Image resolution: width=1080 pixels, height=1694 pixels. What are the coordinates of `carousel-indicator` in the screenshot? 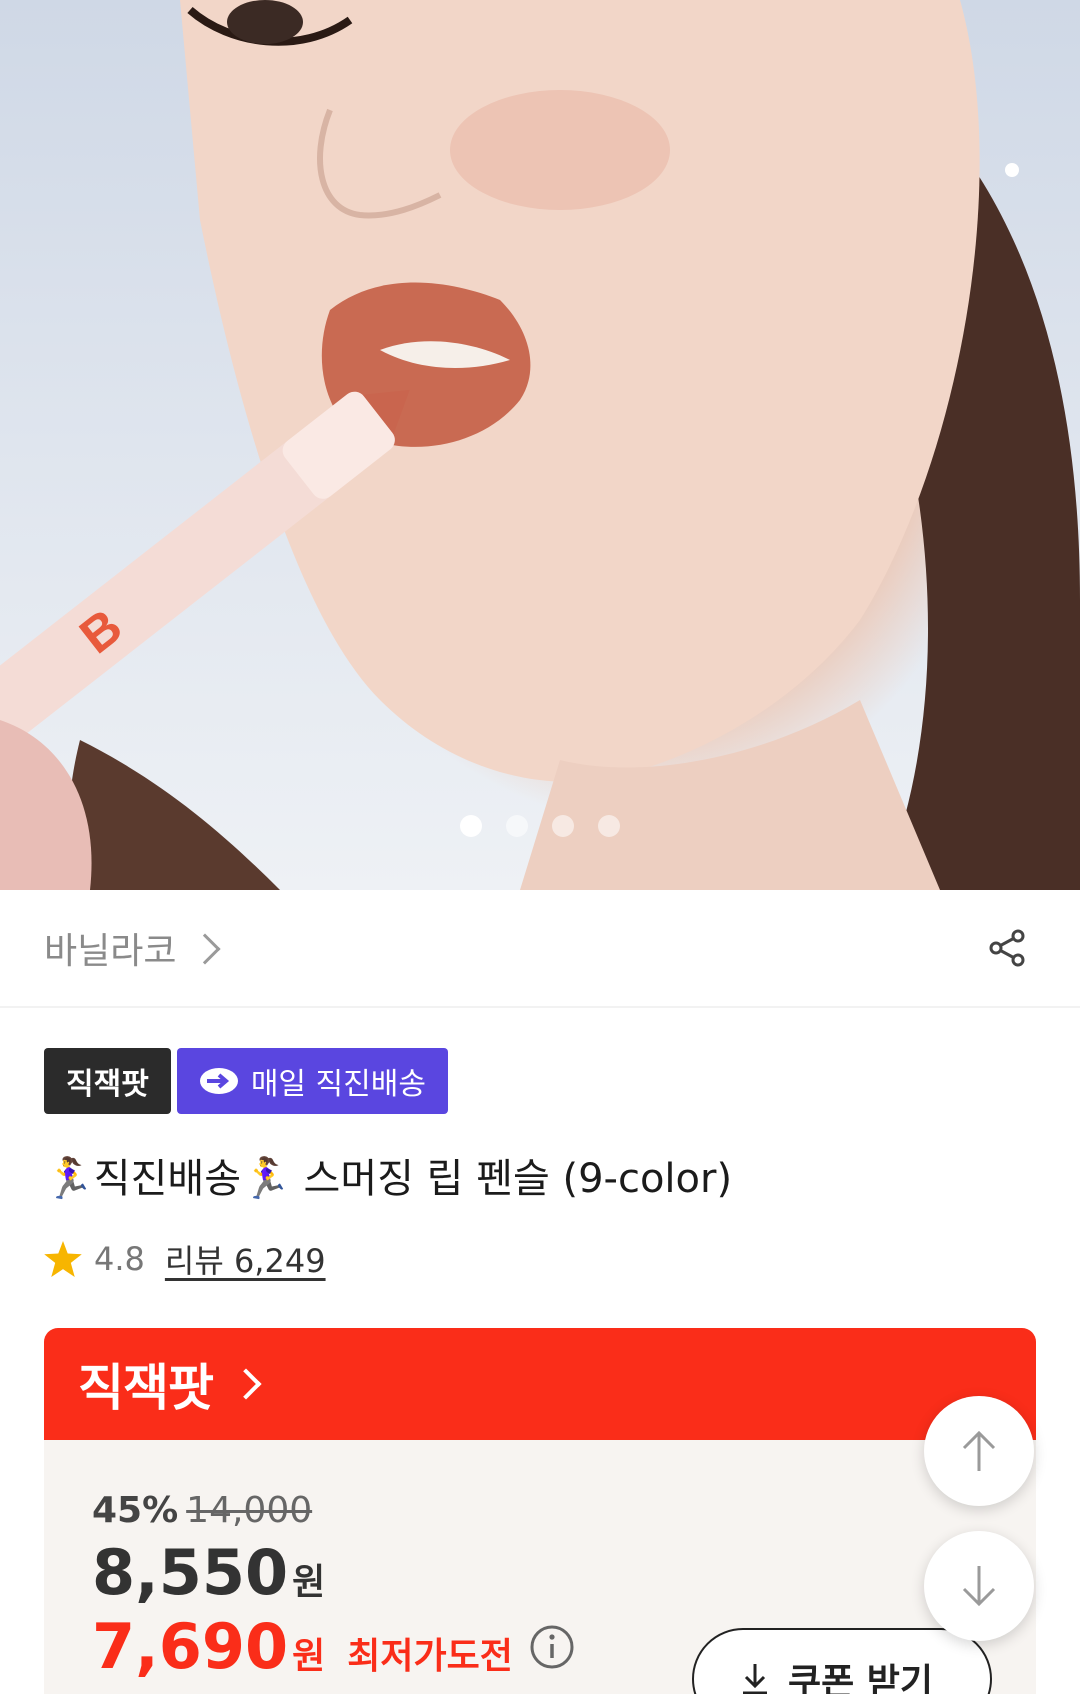 It's located at (540, 826).